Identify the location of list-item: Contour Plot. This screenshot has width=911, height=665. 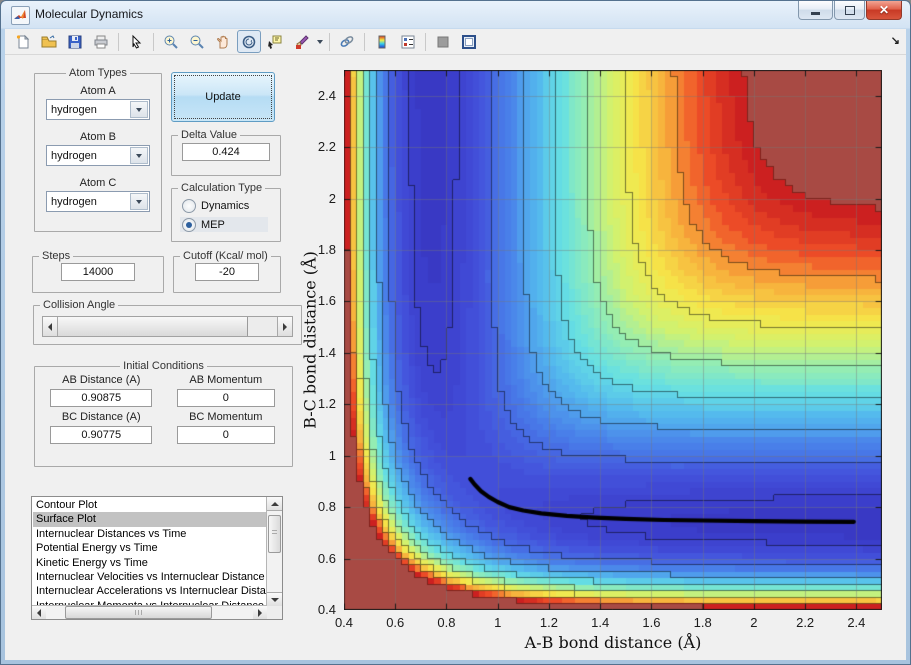
(149, 505).